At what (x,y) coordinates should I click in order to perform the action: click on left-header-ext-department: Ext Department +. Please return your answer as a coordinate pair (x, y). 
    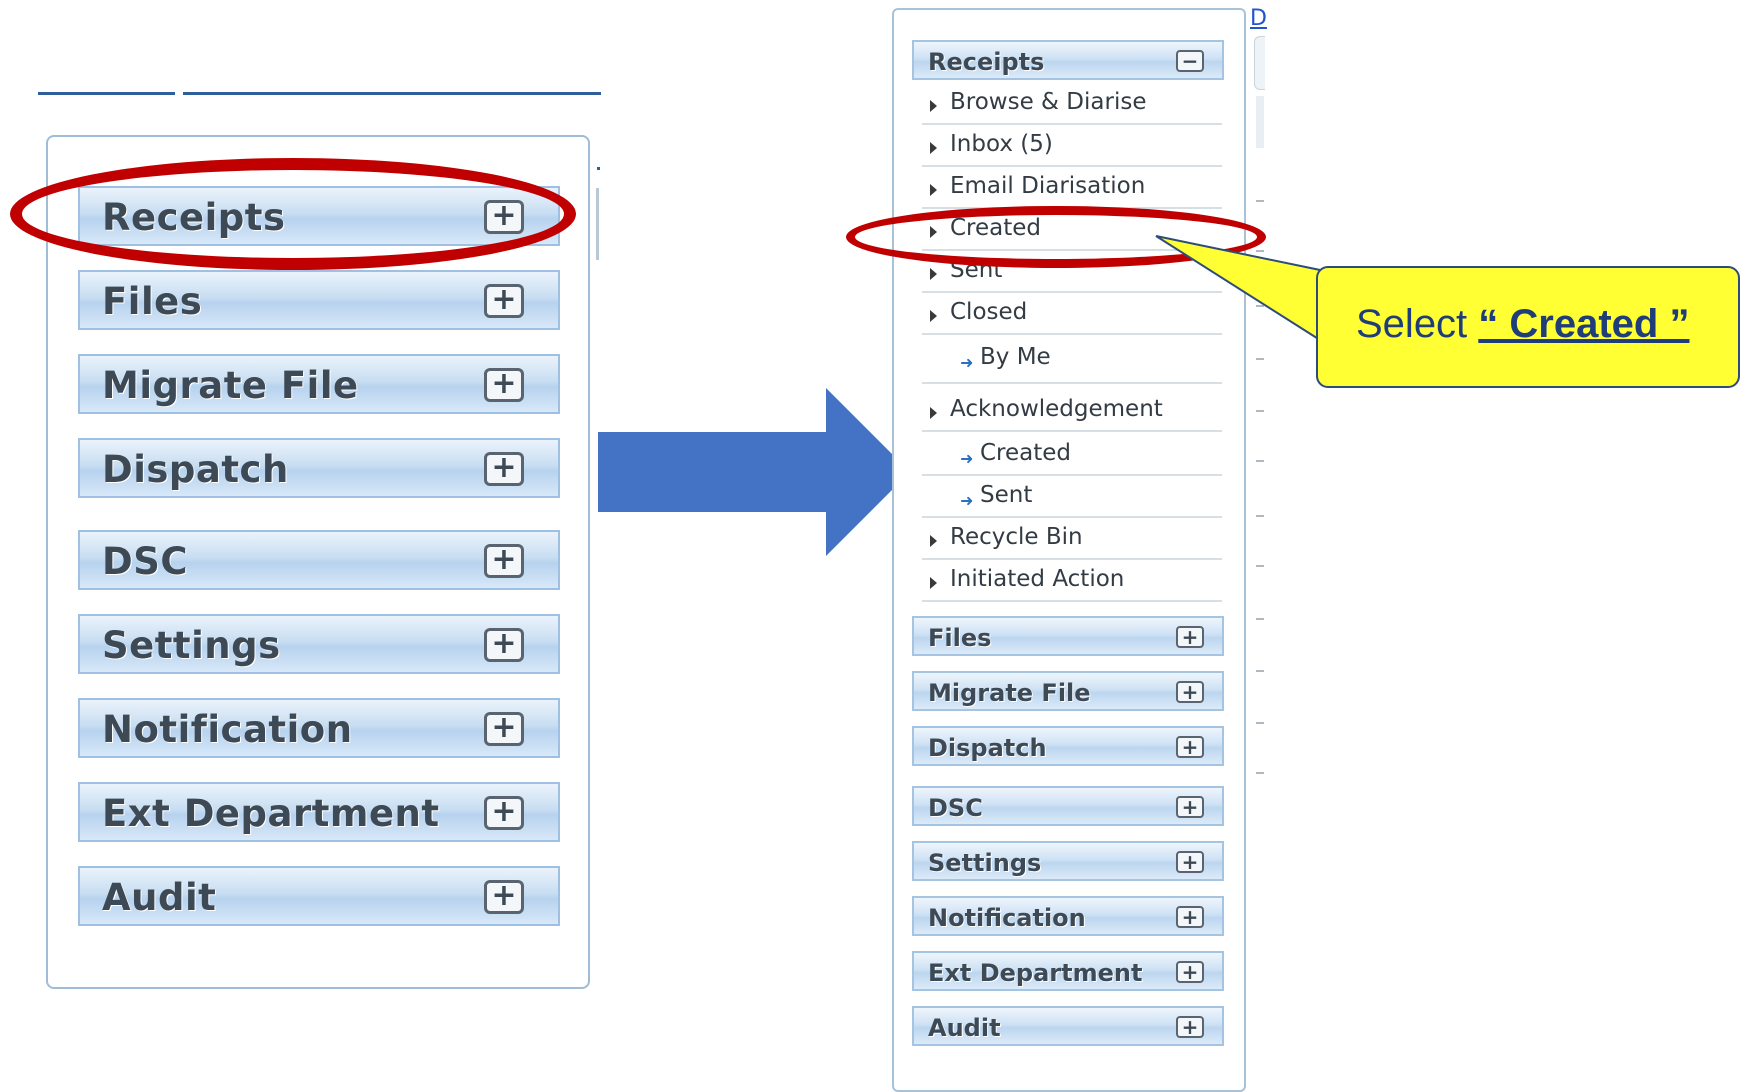
    Looking at the image, I should click on (319, 812).